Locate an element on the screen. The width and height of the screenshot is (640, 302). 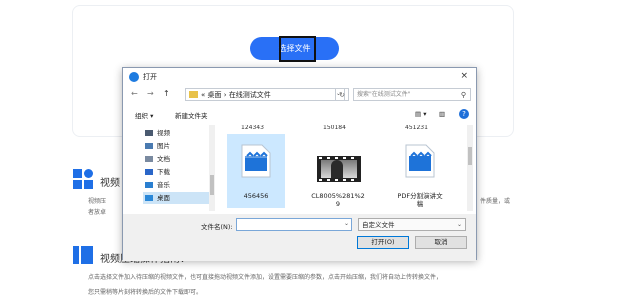
video-icon is located at coordinates (149, 133).